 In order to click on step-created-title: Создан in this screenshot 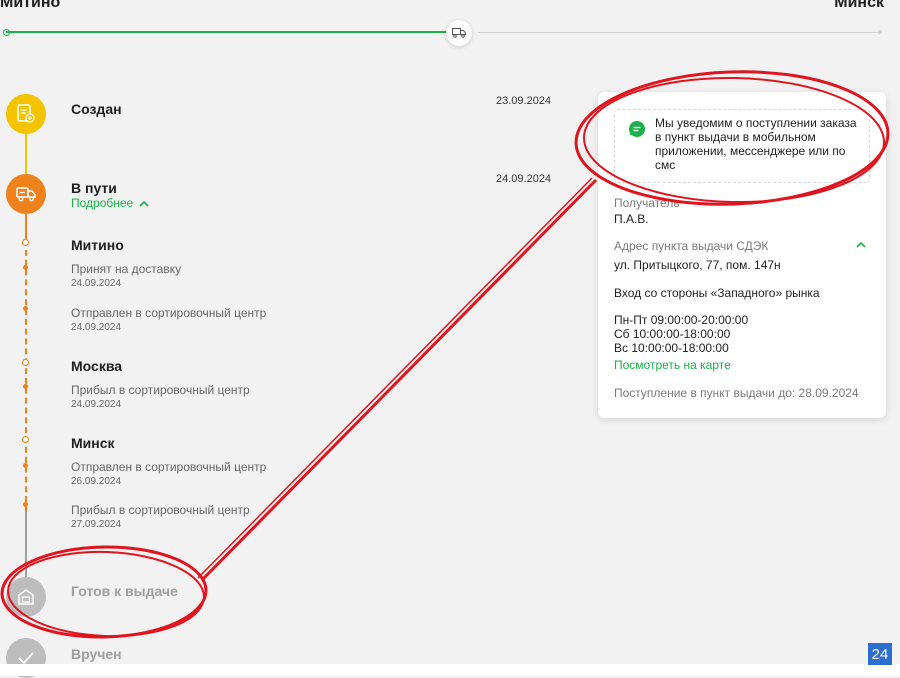, I will do `click(96, 109)`.